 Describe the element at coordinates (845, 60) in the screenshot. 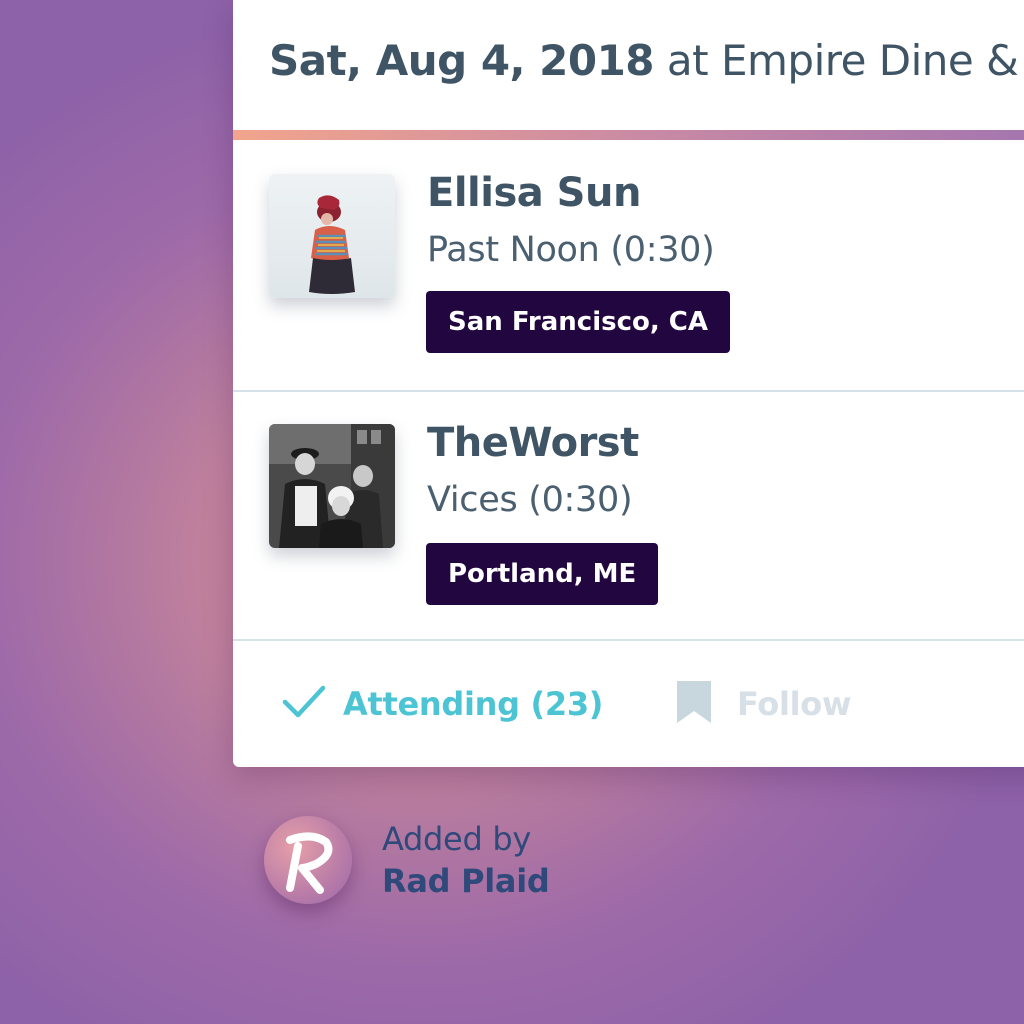

I see `event-venue: at Empire Dine & Da` at that location.